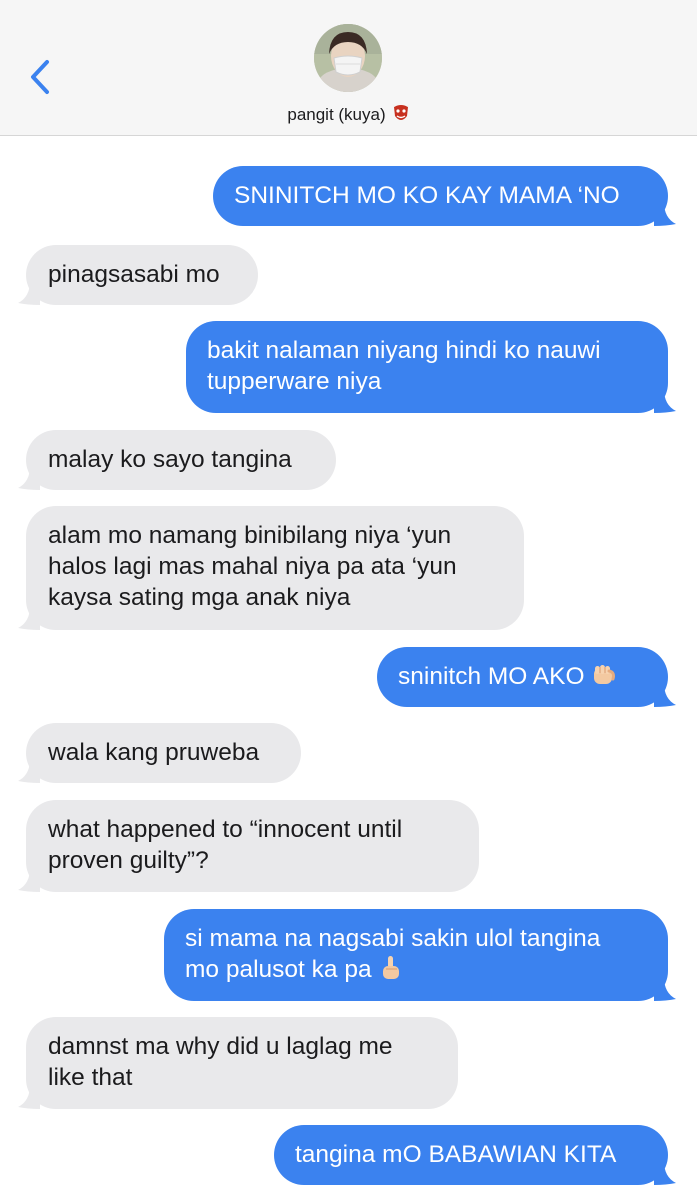 The height and width of the screenshot is (1200, 697). I want to click on fist-emoji, so click(604, 674).